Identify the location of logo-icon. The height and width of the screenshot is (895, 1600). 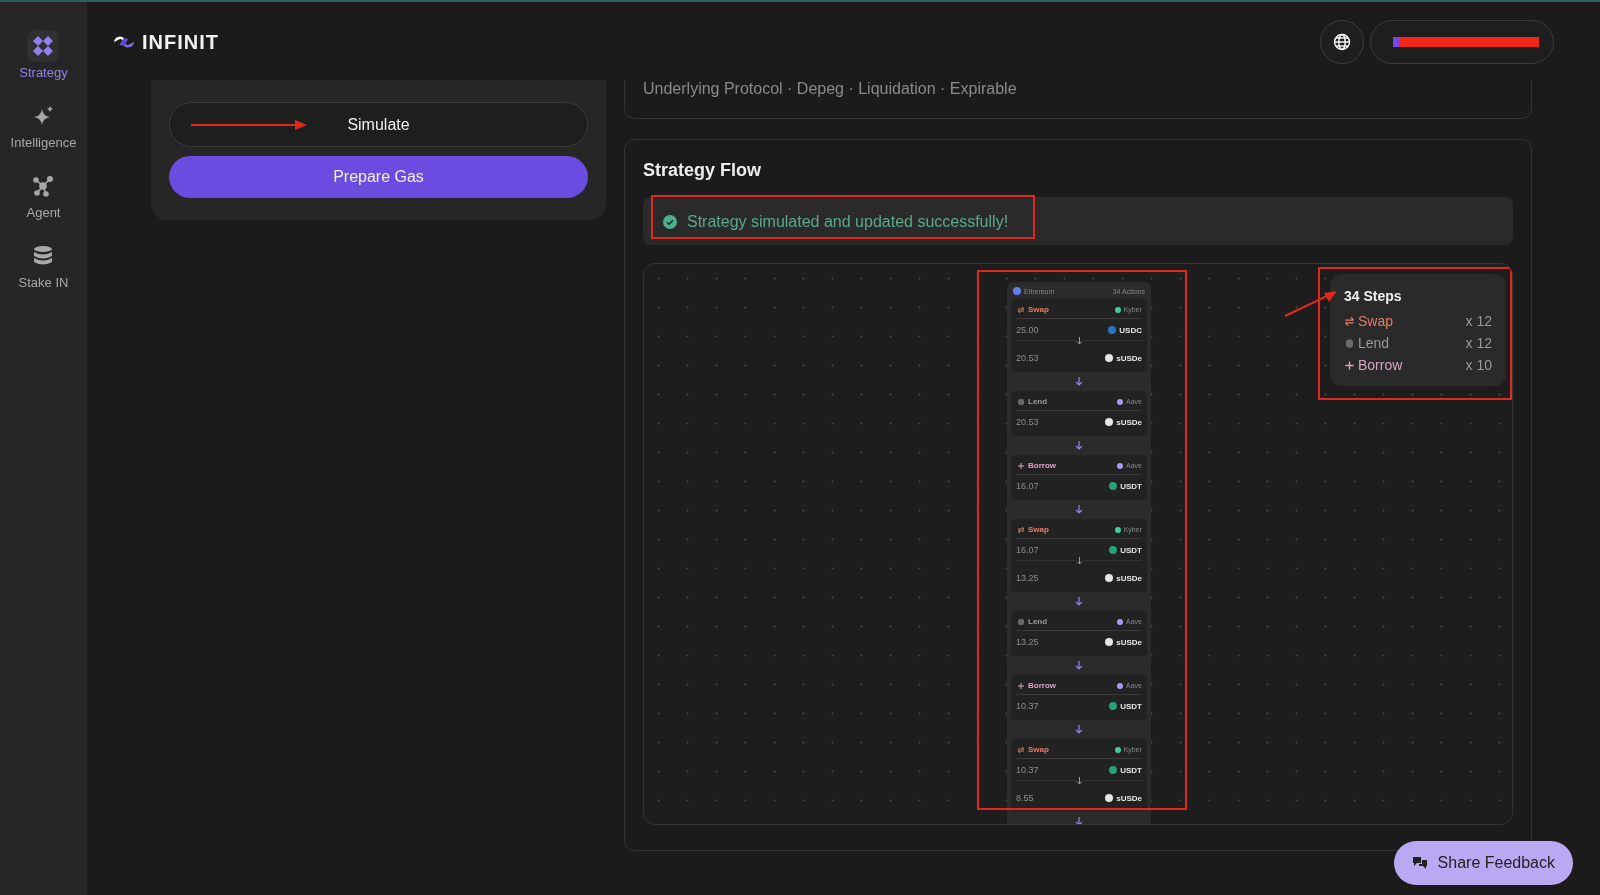
(124, 42).